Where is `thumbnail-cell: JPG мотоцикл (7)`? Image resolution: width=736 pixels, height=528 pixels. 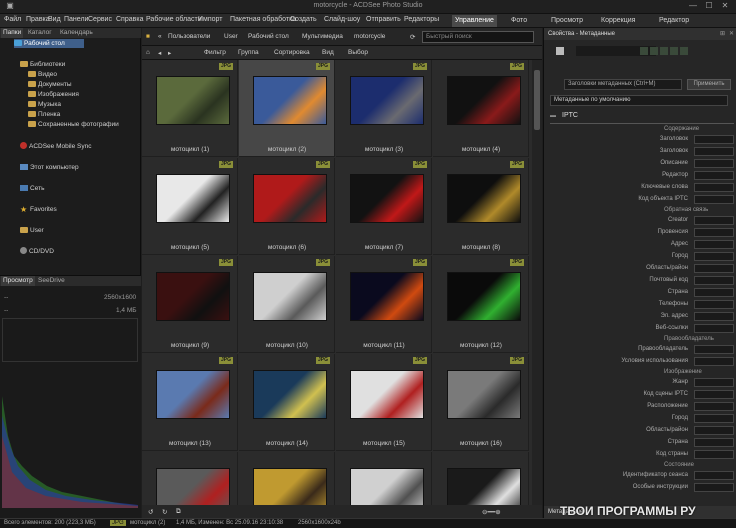 thumbnail-cell: JPG мотоцикл (7) is located at coordinates (384, 206).